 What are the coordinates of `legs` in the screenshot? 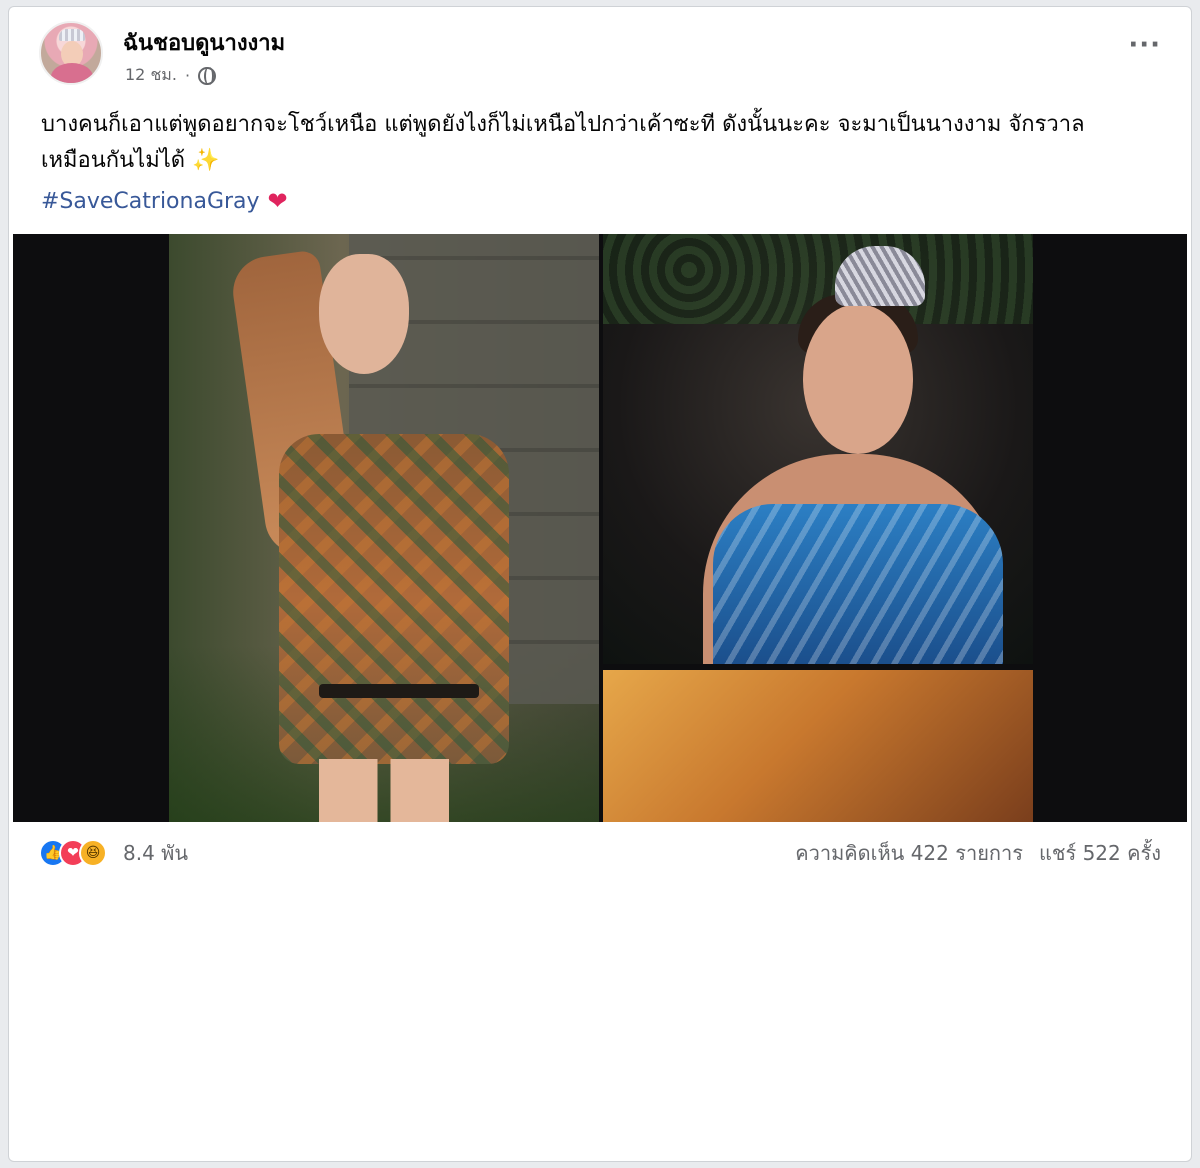 It's located at (384, 790).